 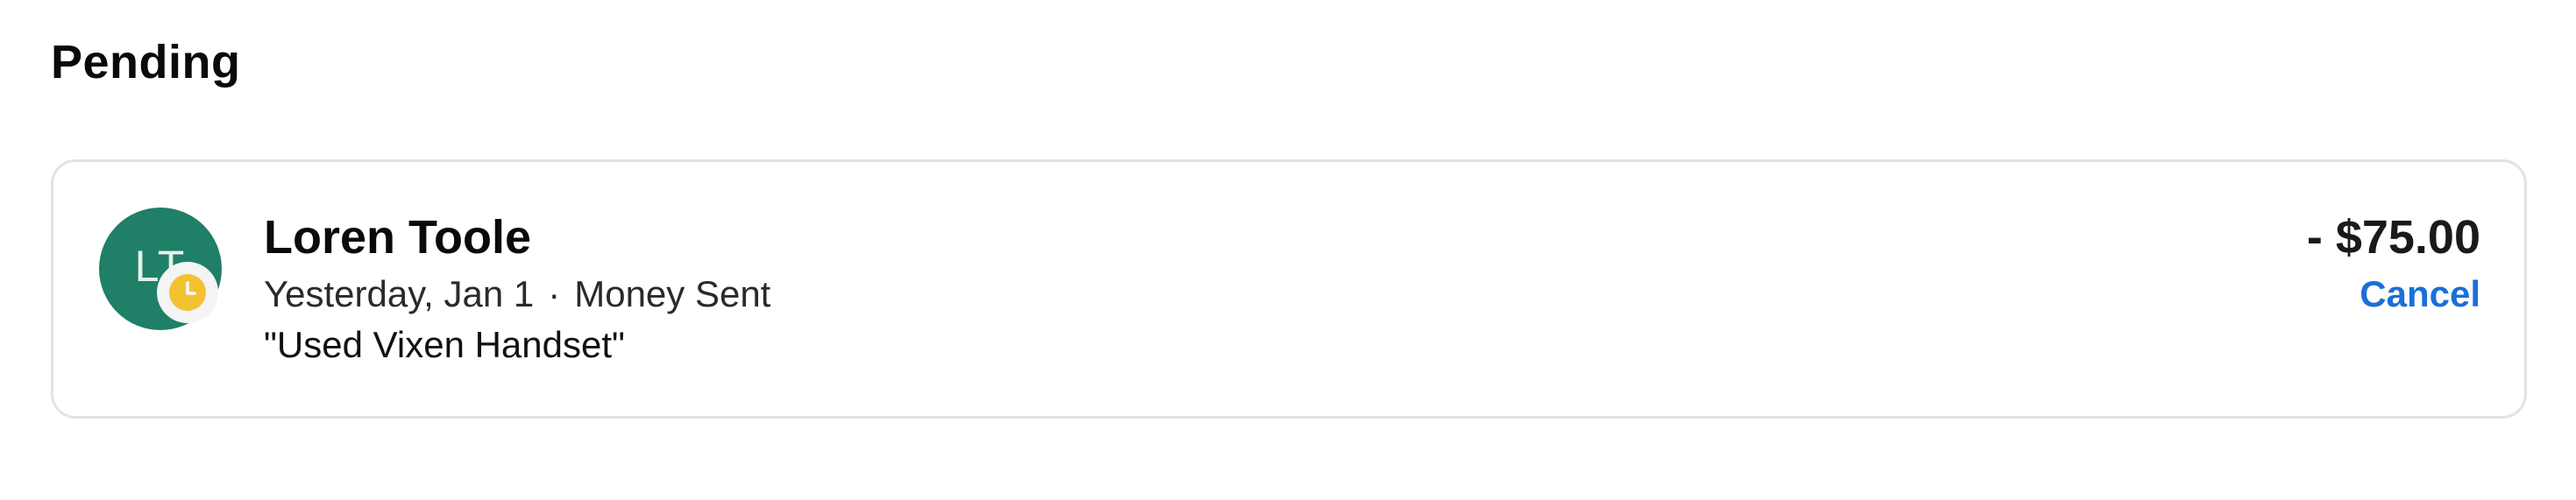 I want to click on transaction-meta: Yesterday, Jan 1 · Money Sent, so click(x=517, y=294).